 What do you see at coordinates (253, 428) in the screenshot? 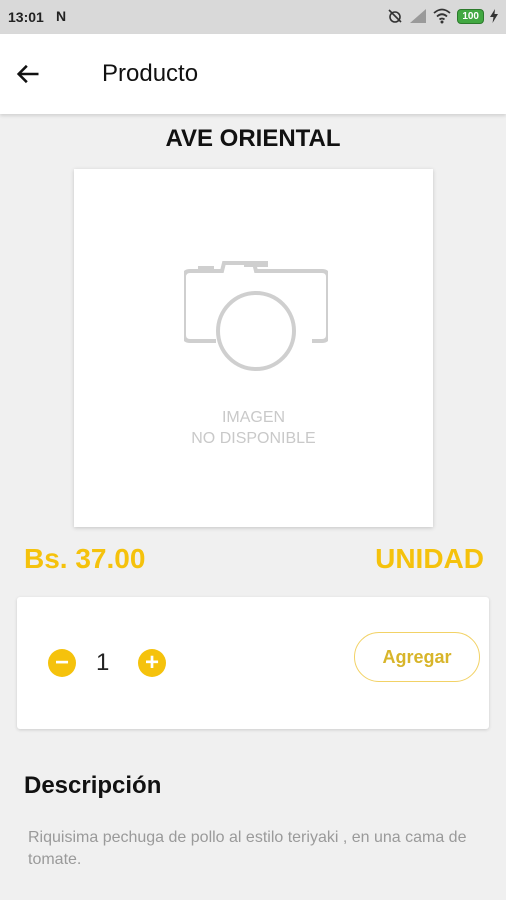
I see `image-unavailable-text: IMAGEN NO DISPONIBLE` at bounding box center [253, 428].